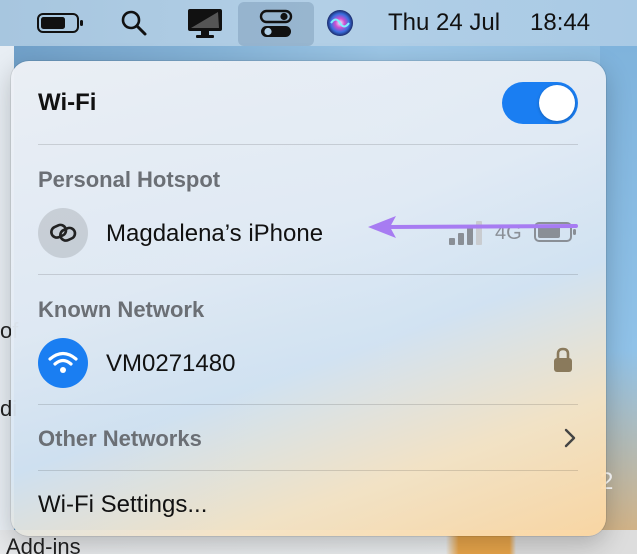 The width and height of the screenshot is (637, 554). What do you see at coordinates (120, 438) in the screenshot?
I see `other-networks-label: Other Networks` at bounding box center [120, 438].